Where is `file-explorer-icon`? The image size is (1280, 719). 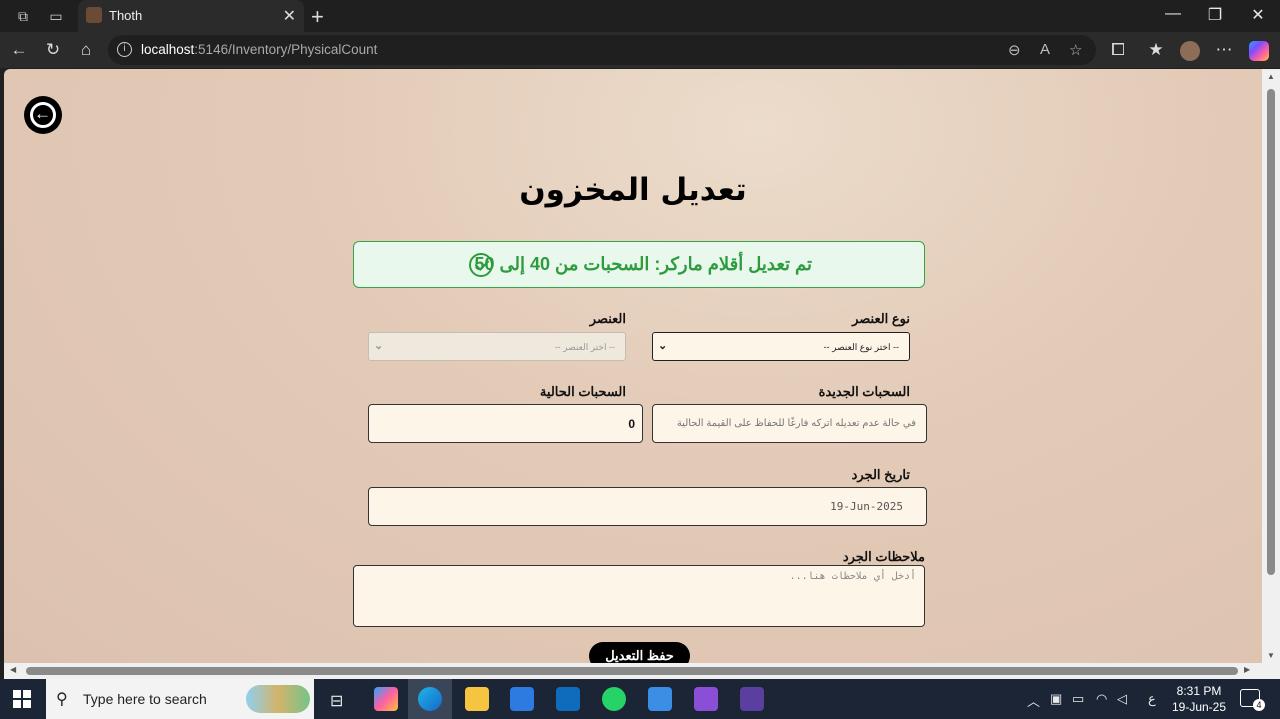 file-explorer-icon is located at coordinates (477, 699).